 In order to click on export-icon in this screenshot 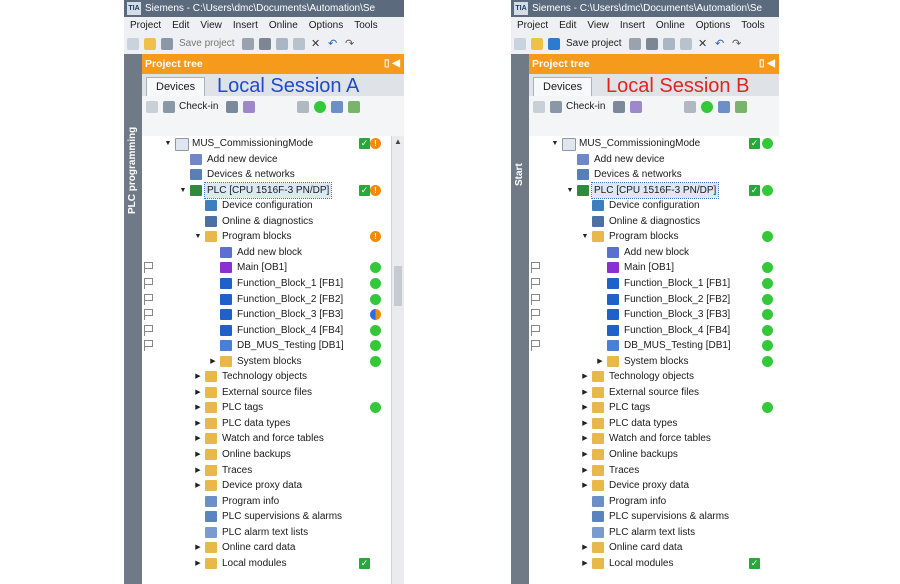, I will do `click(354, 107)`.